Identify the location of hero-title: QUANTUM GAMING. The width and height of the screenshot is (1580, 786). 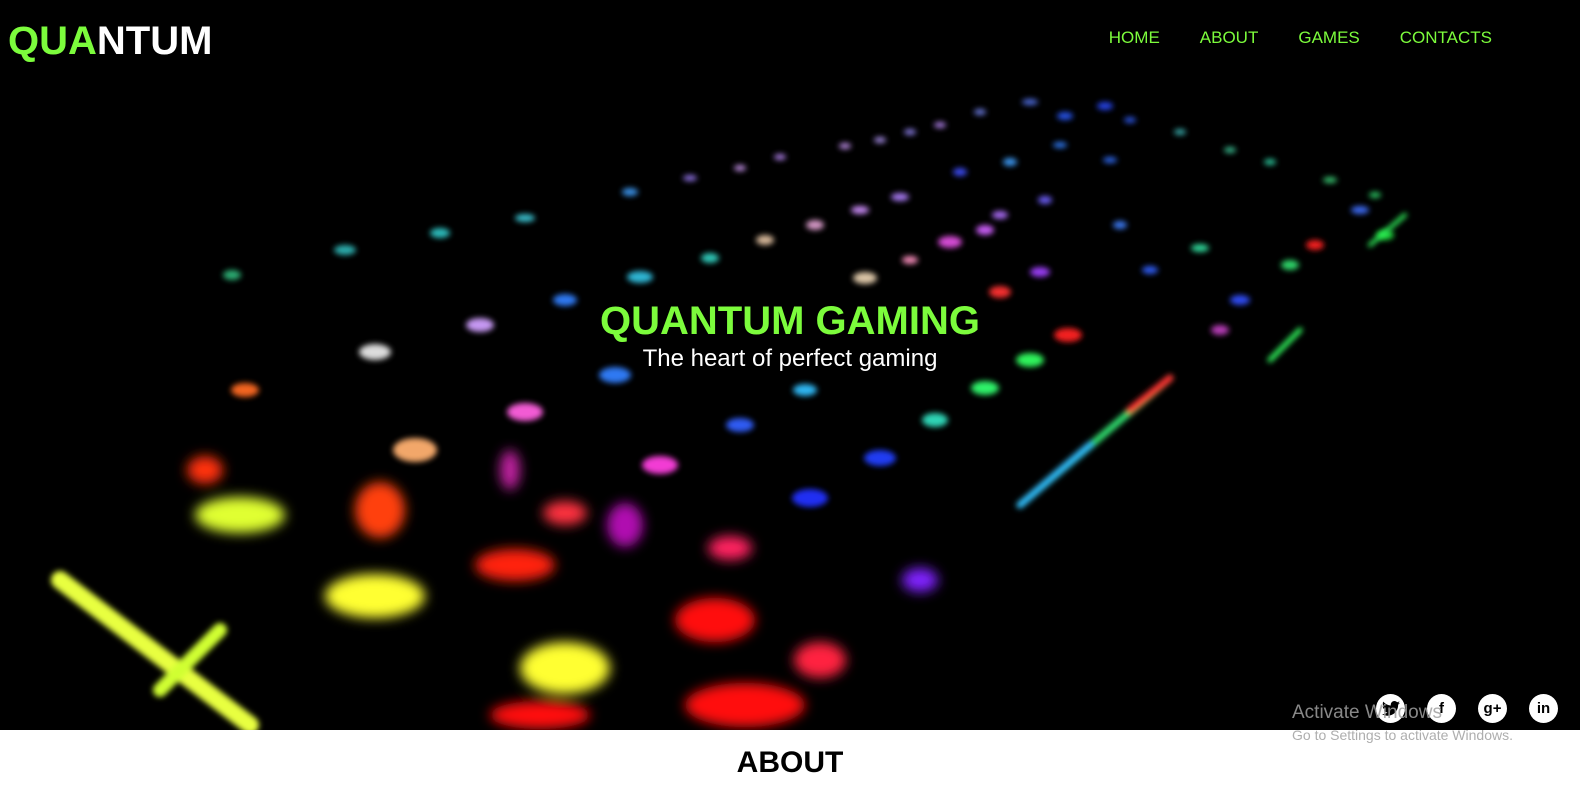
(790, 321).